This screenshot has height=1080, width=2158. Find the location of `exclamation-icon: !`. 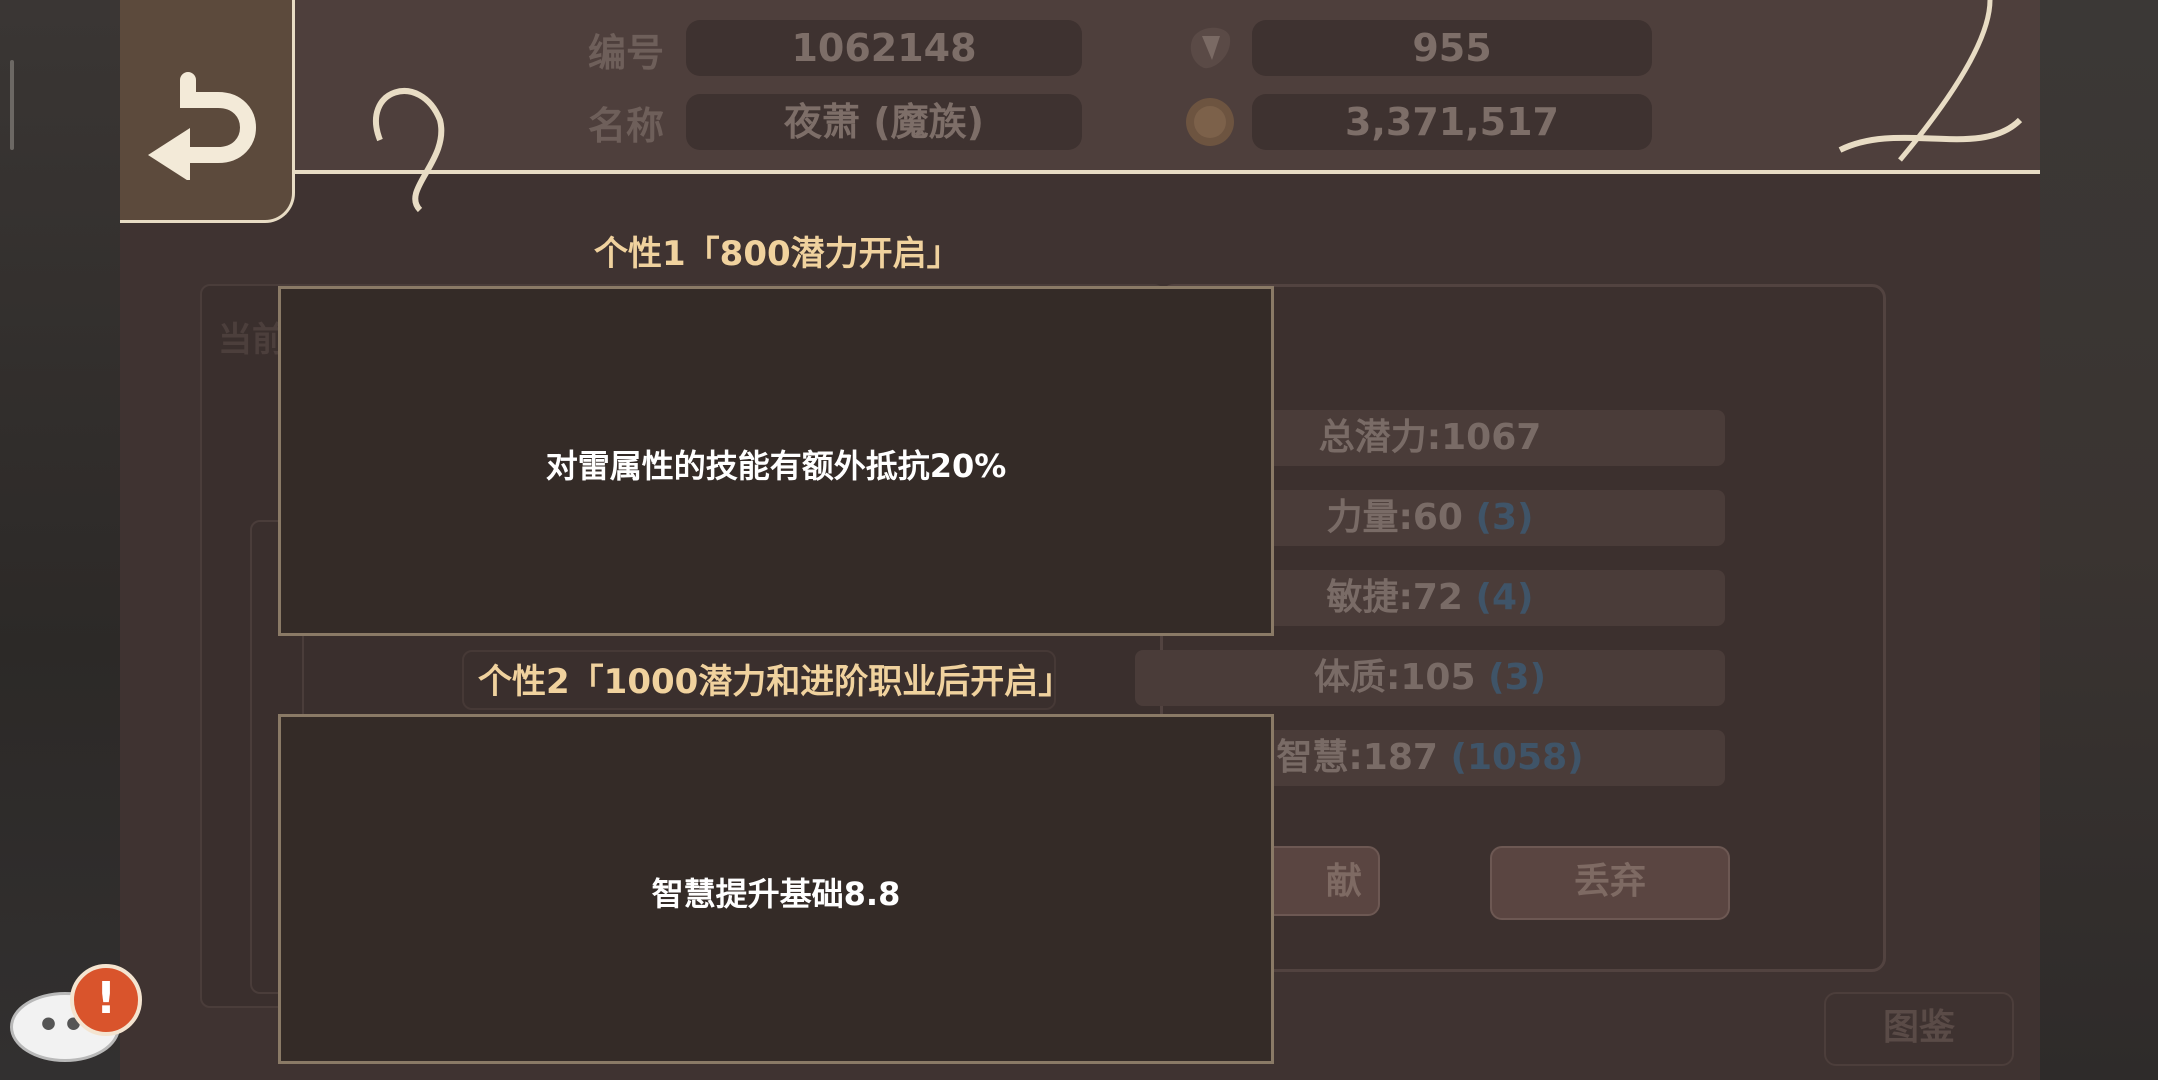

exclamation-icon: ! is located at coordinates (106, 1000).